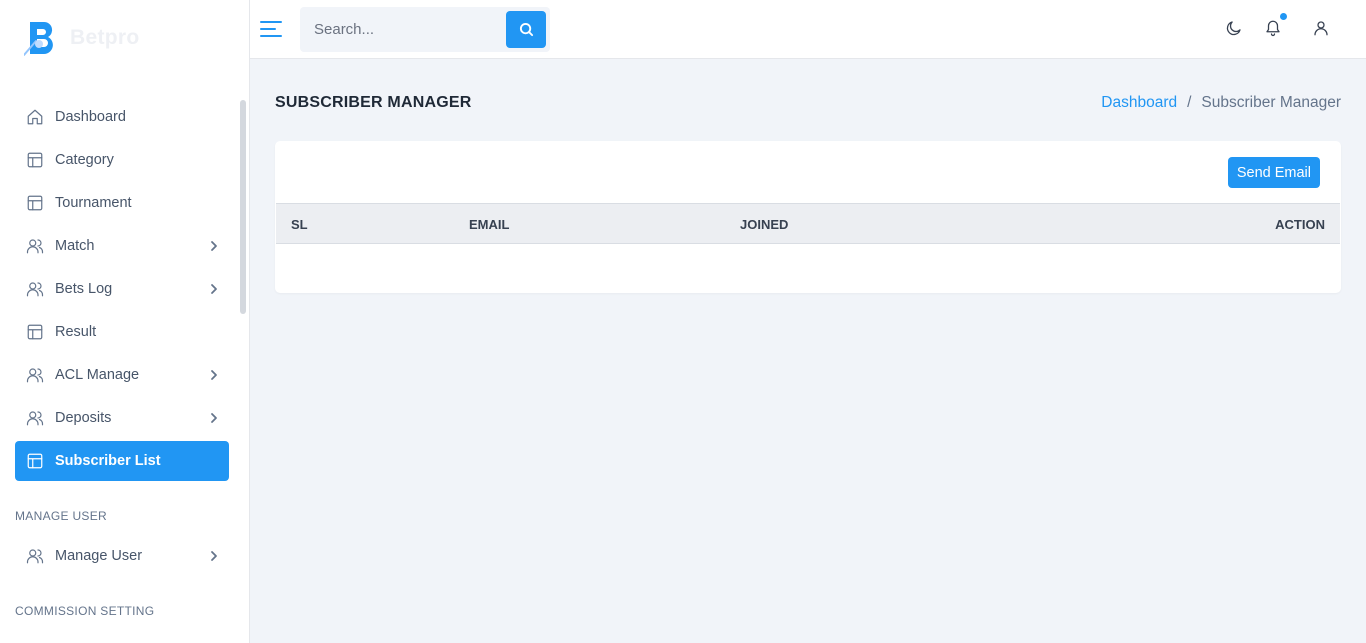  Describe the element at coordinates (808, 268) in the screenshot. I see `table-body` at that location.